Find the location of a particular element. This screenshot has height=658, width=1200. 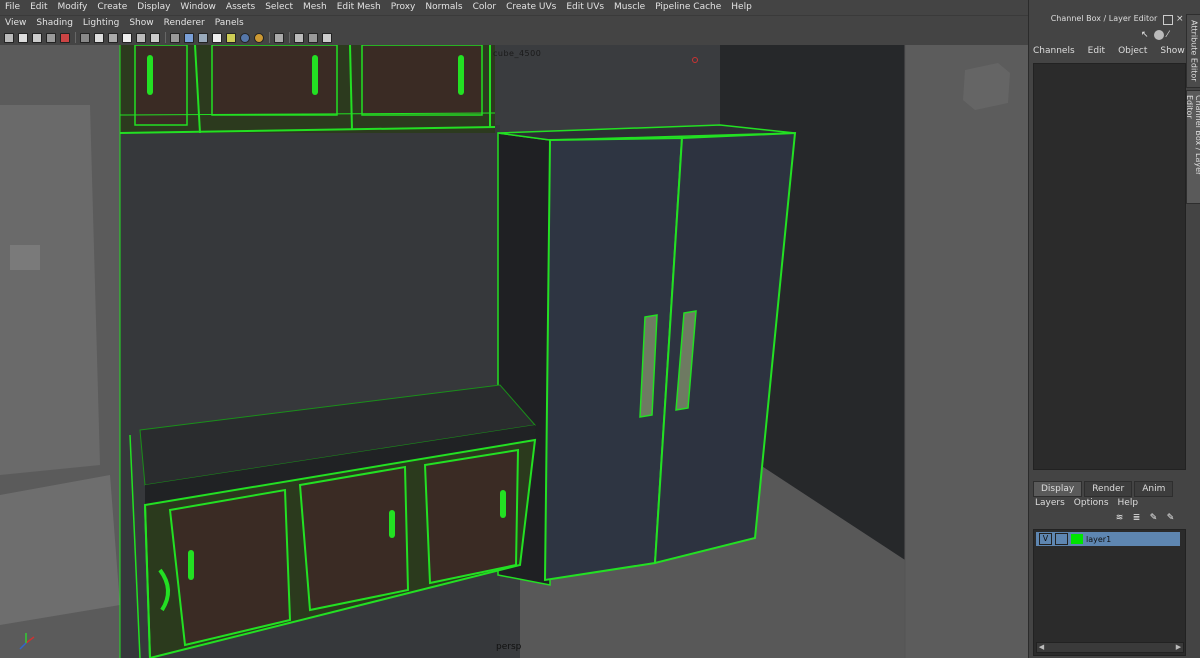

layer-editor-tabs: Display Render Anim is located at coordinates (1104, 489).